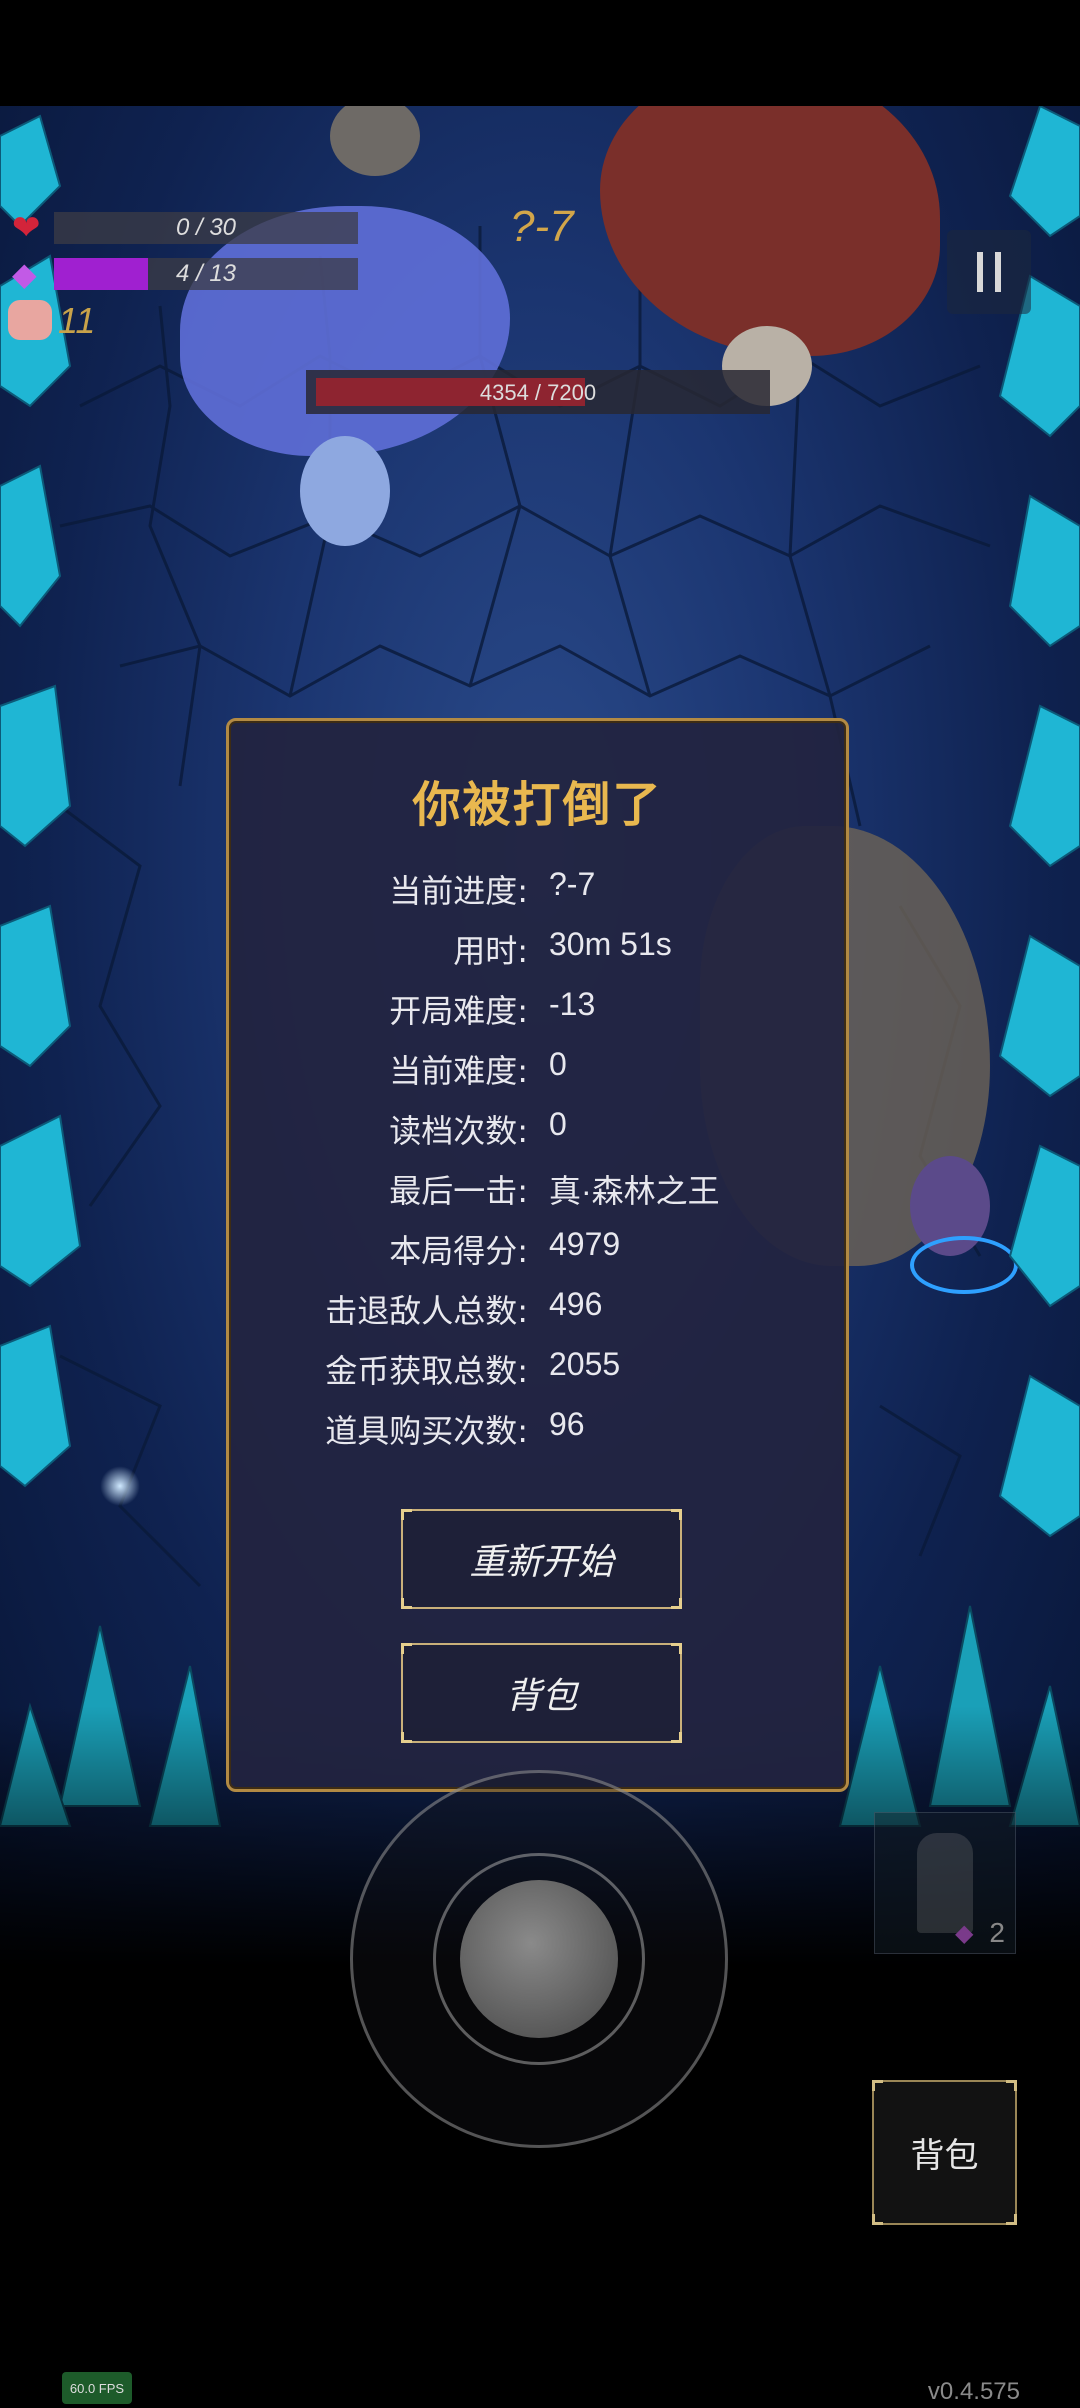 The width and height of the screenshot is (1080, 2408). What do you see at coordinates (537, 1376) in the screenshot?
I see `stat-row: 金币获取总数: 2055` at bounding box center [537, 1376].